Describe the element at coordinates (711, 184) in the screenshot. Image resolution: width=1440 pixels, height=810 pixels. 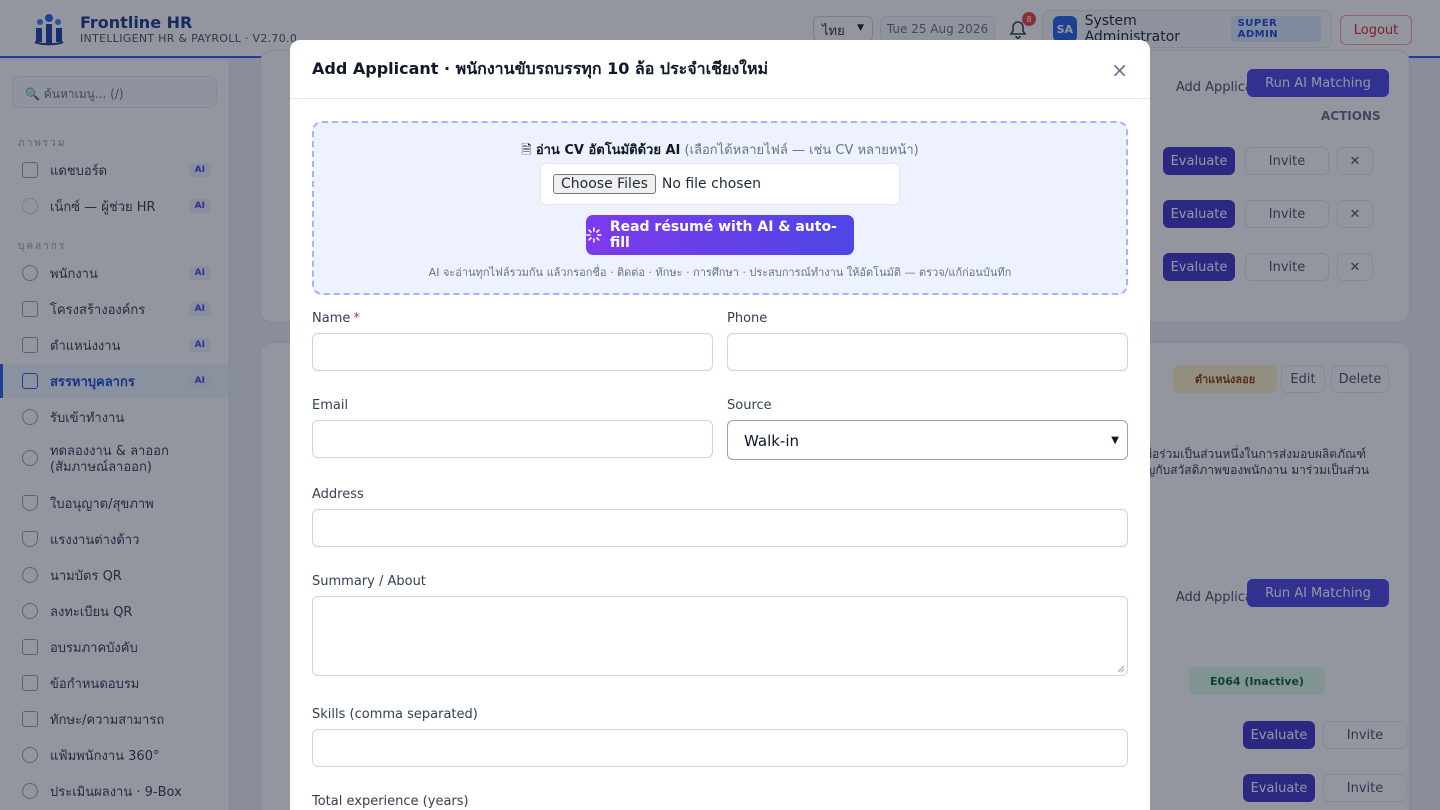
I see `file-status: No file chosen` at that location.